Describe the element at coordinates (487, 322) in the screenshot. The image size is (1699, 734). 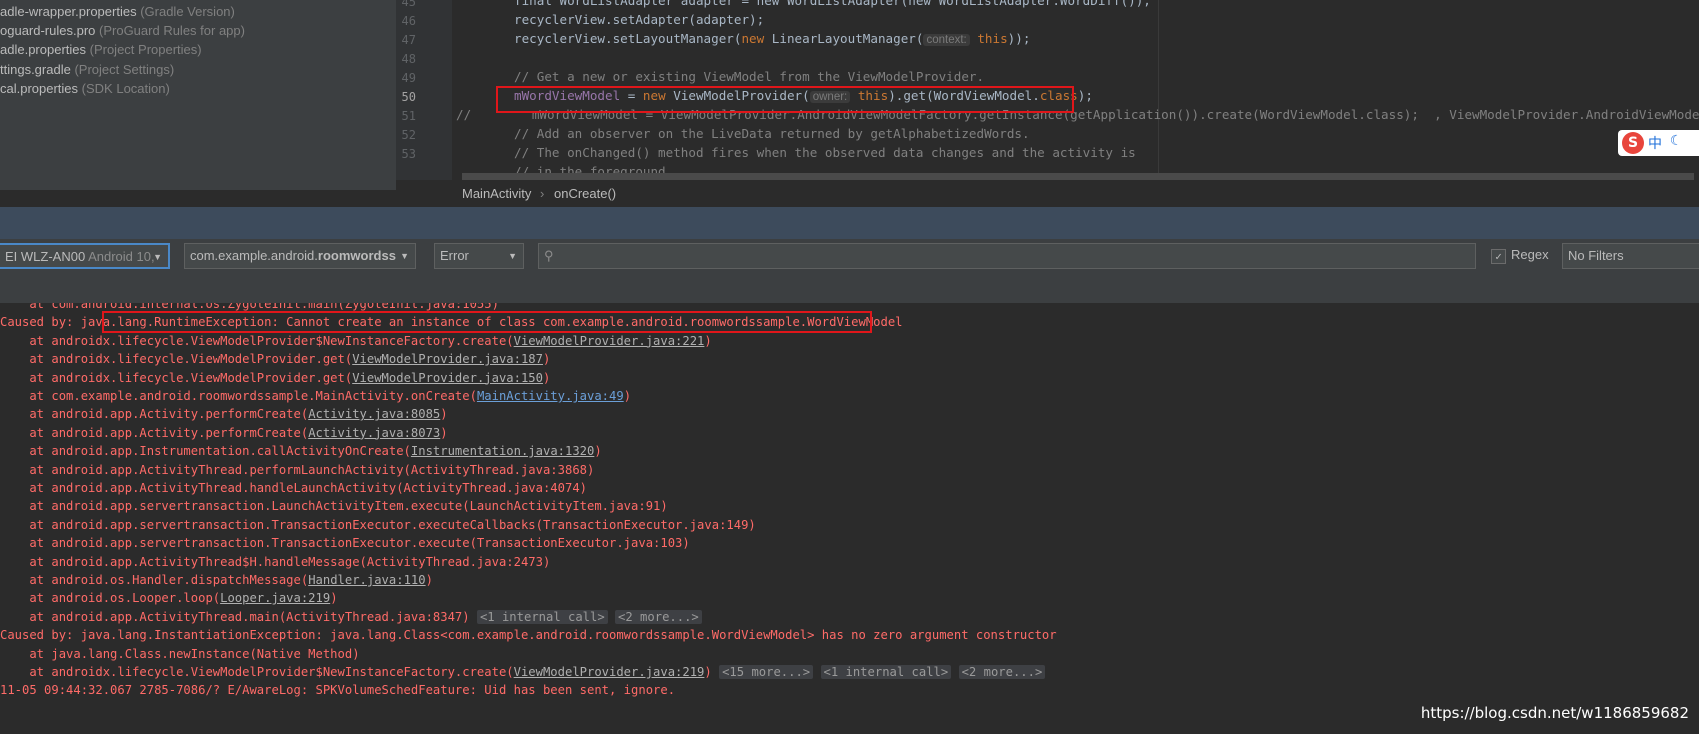
I see `highlight-box-error` at that location.